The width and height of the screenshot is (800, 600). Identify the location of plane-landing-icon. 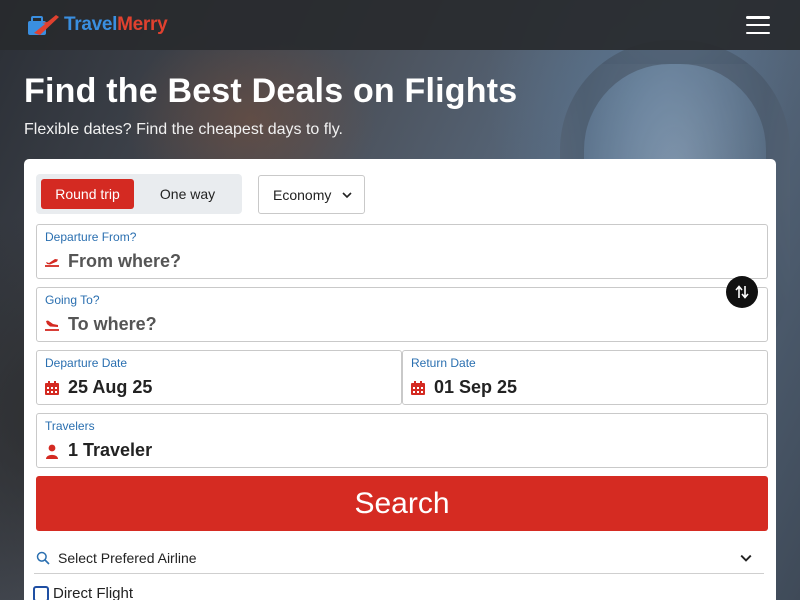
(52, 325).